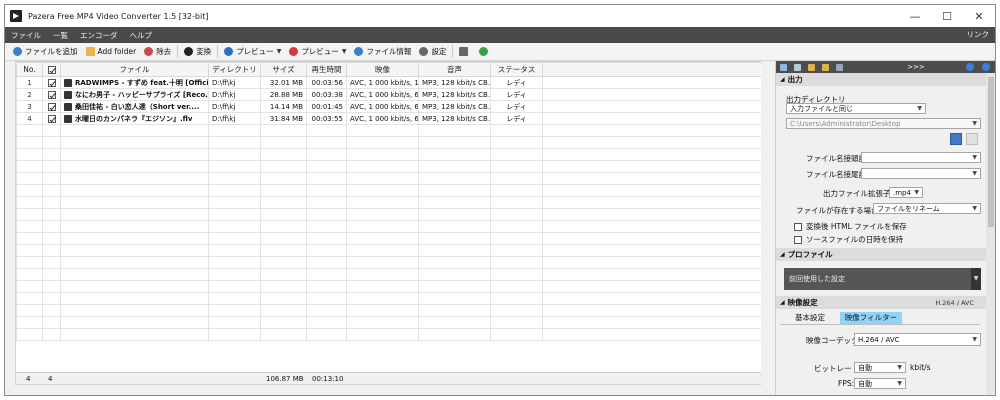 This screenshot has height=400, width=1000. I want to click on browse-folder-button, so click(956, 139).